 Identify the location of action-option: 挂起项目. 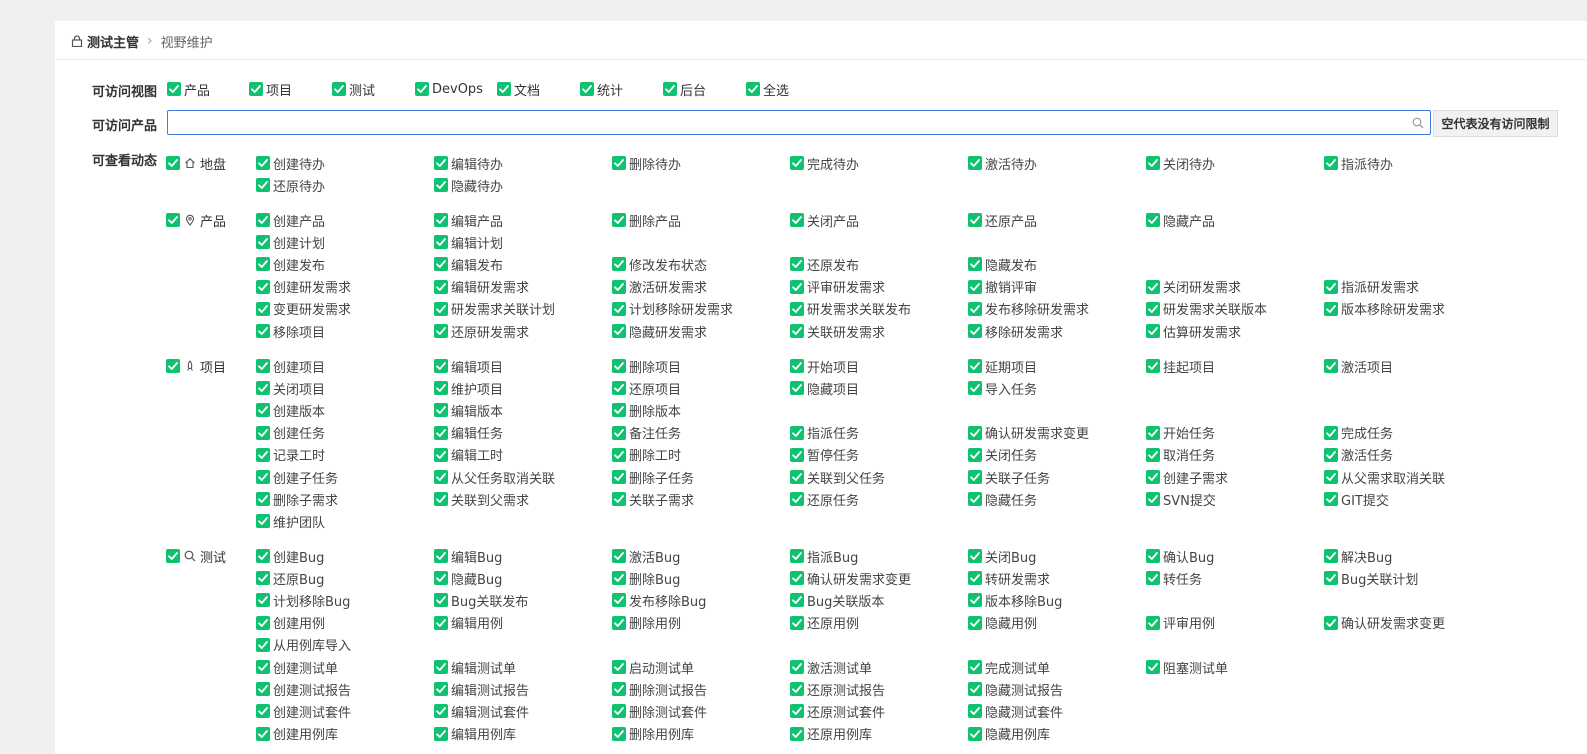
(1180, 366).